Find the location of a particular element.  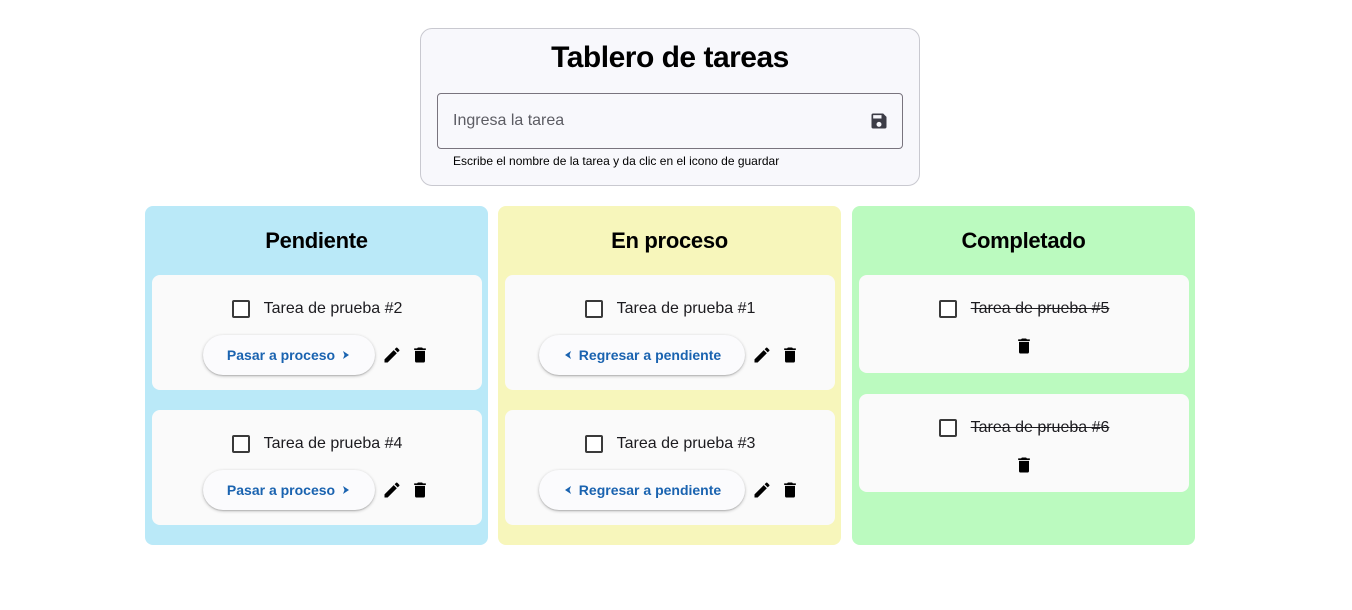

column-title: Pendiente is located at coordinates (316, 240).